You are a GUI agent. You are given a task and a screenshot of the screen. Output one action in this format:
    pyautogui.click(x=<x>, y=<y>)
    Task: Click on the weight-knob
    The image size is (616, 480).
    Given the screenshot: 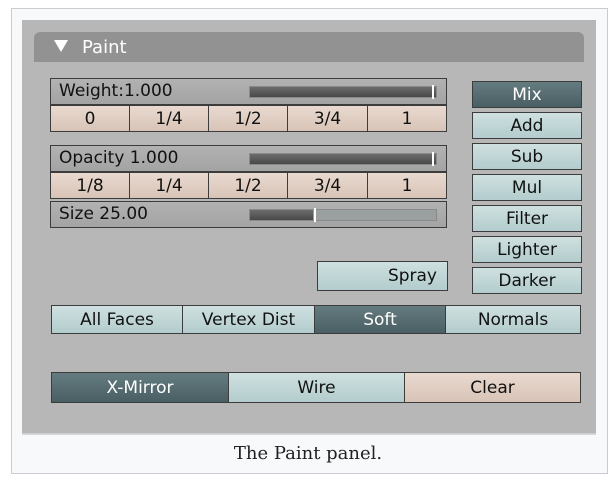 What is the action you would take?
    pyautogui.click(x=433, y=92)
    